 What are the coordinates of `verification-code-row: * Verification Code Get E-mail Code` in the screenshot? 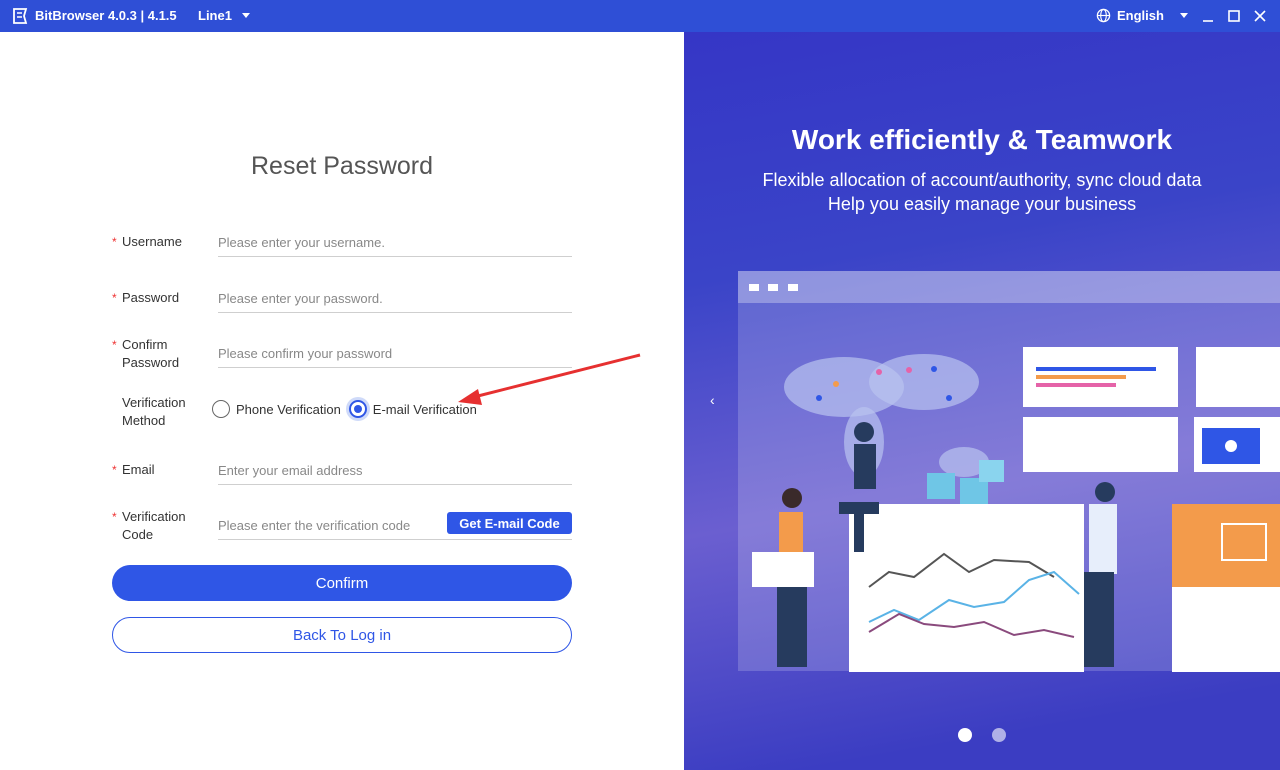 It's located at (342, 525).